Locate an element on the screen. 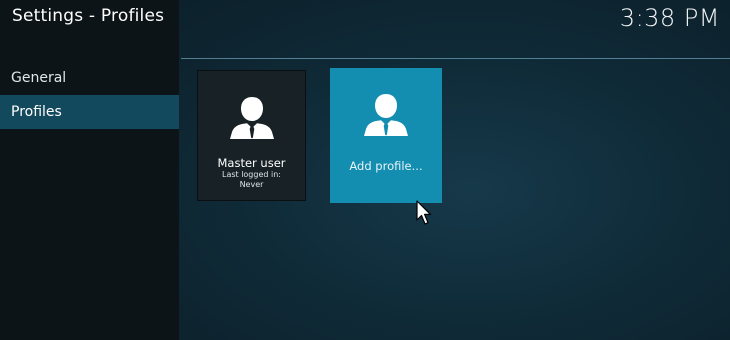 The image size is (730, 340). sidebar-item-label: Profiles is located at coordinates (36, 112).